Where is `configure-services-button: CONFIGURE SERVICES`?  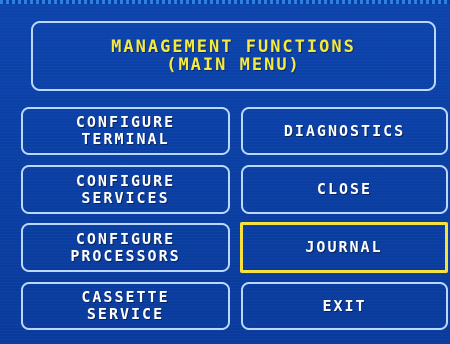
configure-services-button: CONFIGURE SERVICES is located at coordinates (125, 189).